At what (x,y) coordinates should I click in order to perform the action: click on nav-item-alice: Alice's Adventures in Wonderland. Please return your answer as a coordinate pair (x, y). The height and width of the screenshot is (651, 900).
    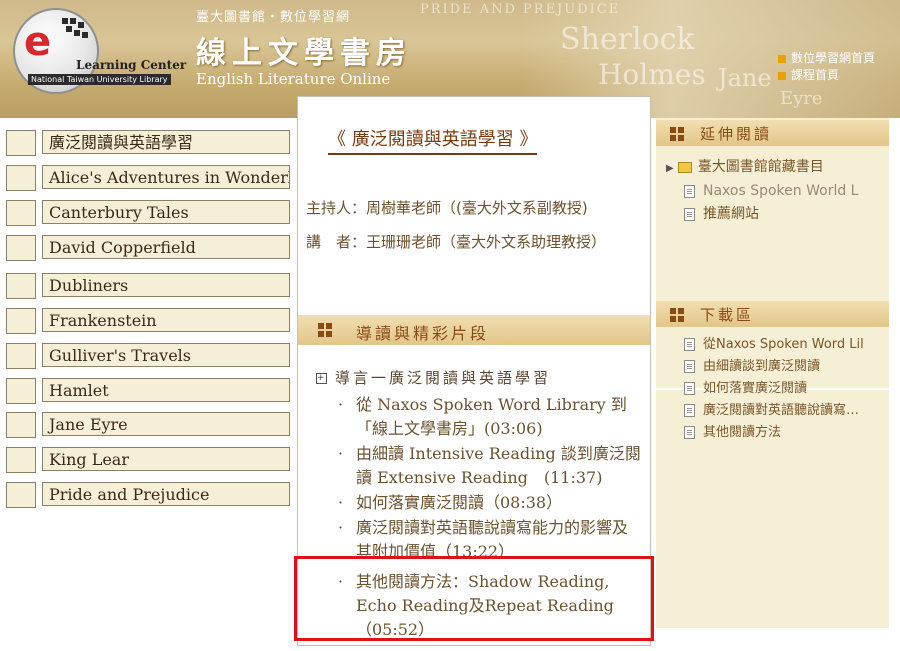
    Looking at the image, I should click on (149, 178).